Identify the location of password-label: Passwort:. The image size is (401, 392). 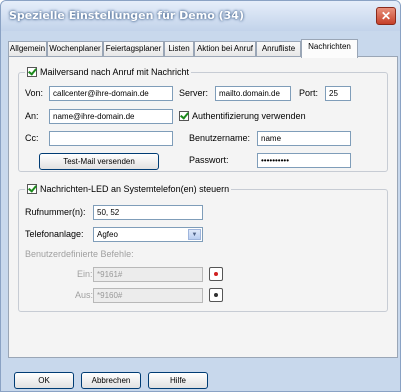
(209, 160).